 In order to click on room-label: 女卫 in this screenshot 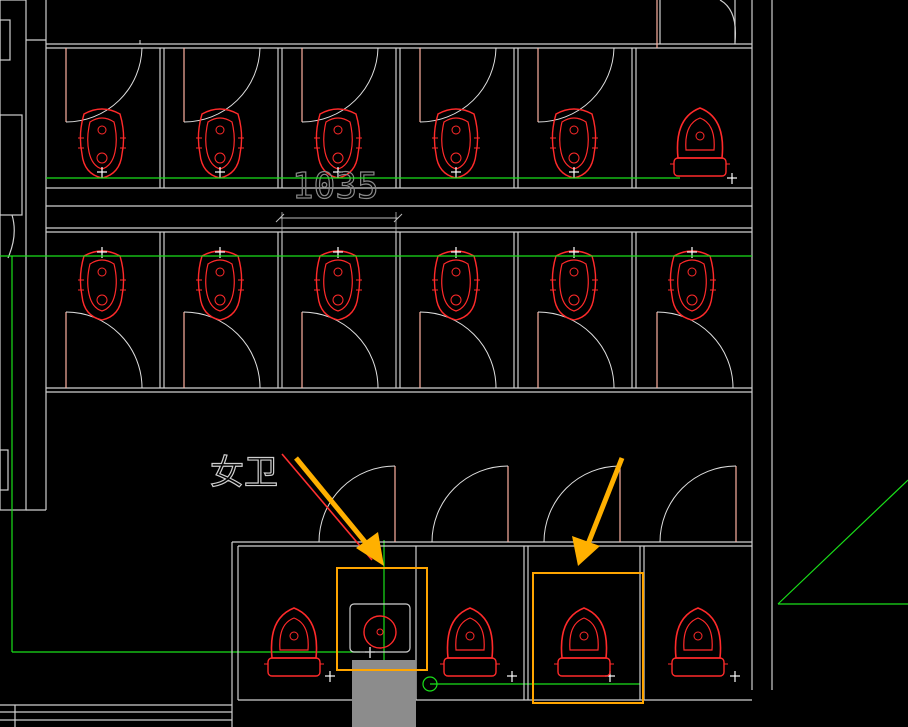, I will do `click(243, 472)`.